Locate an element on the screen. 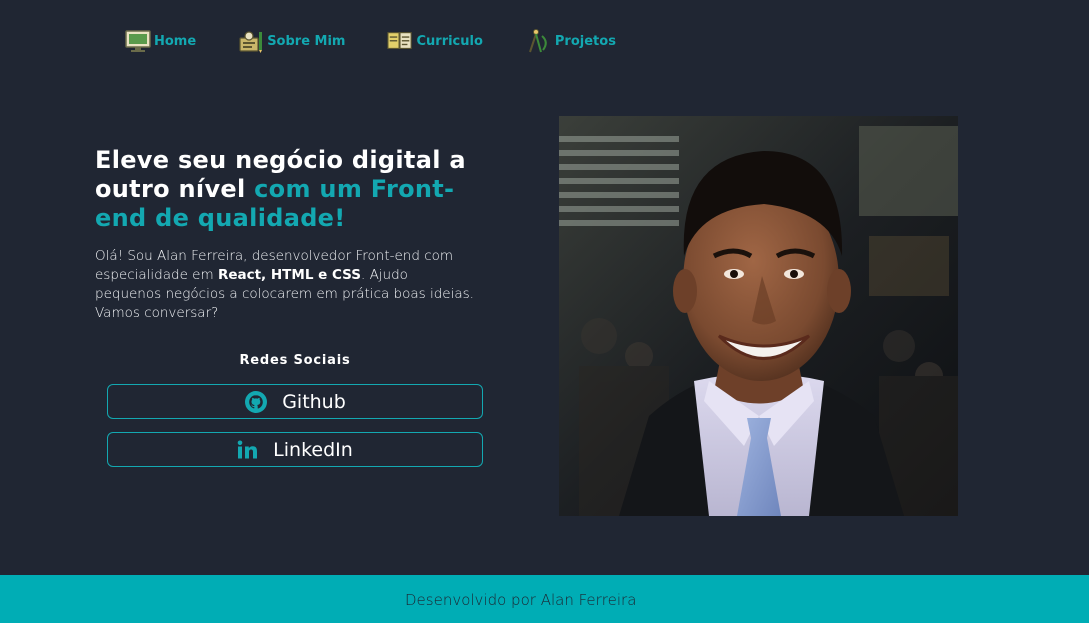 The width and height of the screenshot is (1089, 623). nav-label-home: Home is located at coordinates (175, 41).